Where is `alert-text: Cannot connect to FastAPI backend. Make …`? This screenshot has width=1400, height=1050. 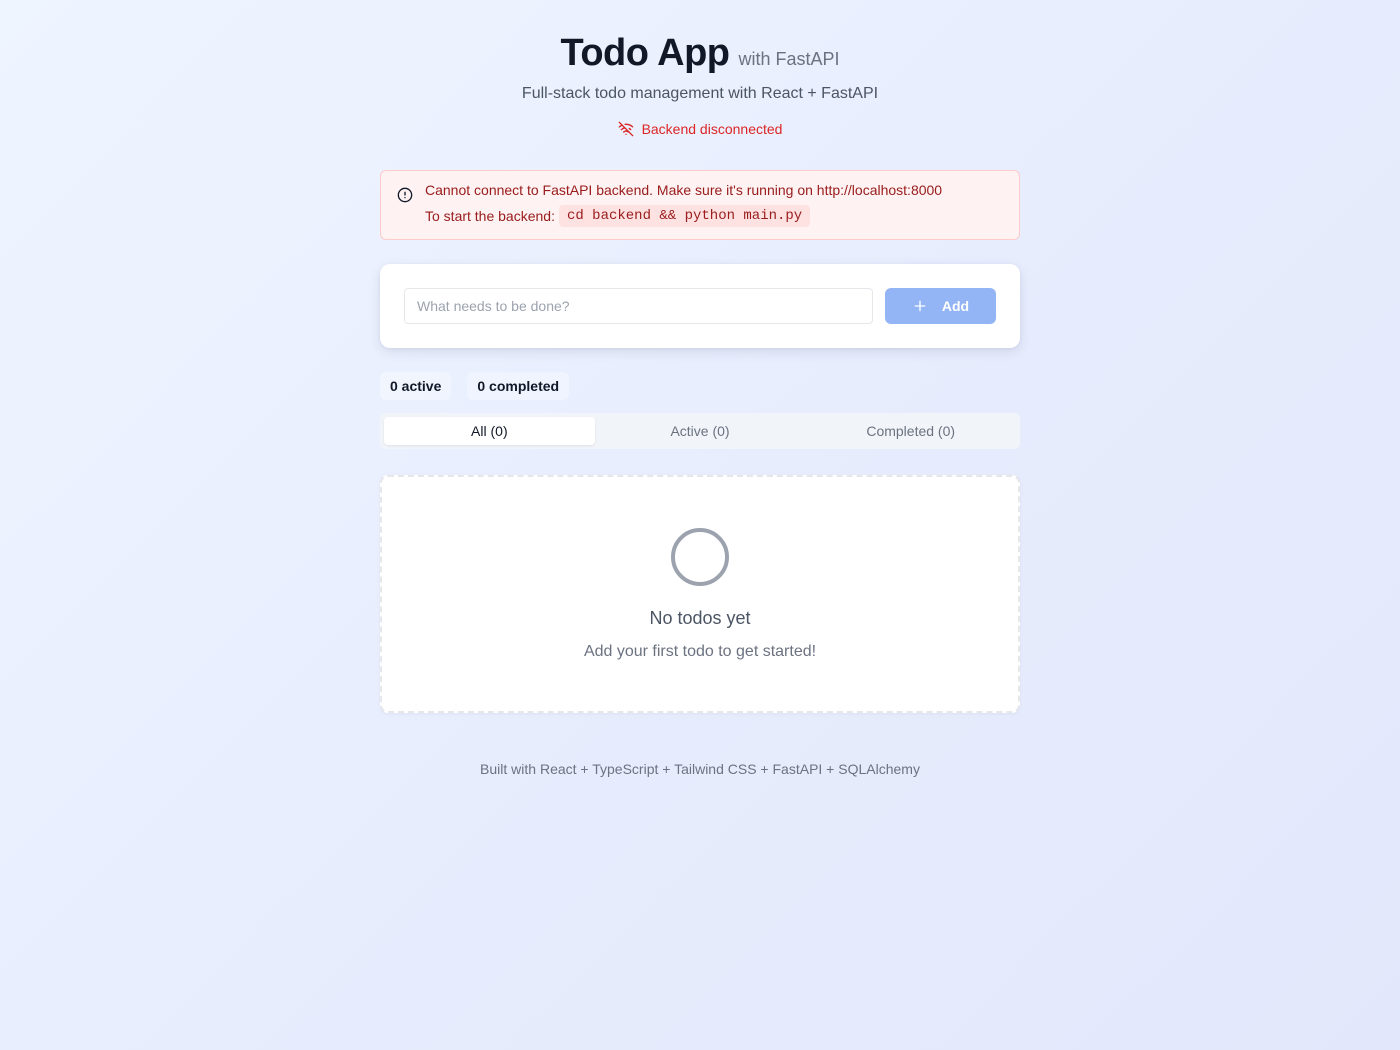
alert-text: Cannot connect to FastAPI backend. Make … is located at coordinates (683, 204).